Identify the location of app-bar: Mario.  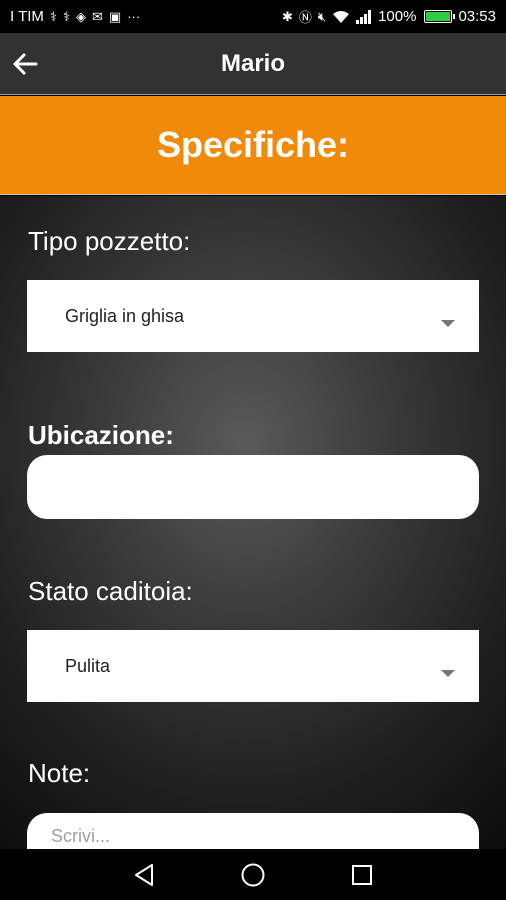
(253, 64).